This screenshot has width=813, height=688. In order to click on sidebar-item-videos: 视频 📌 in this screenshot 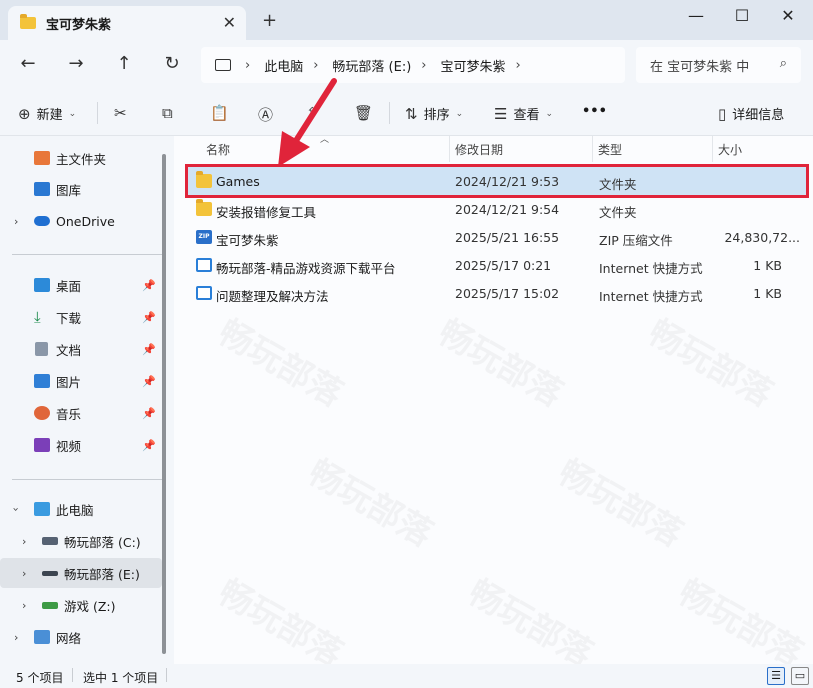, I will do `click(81, 445)`.